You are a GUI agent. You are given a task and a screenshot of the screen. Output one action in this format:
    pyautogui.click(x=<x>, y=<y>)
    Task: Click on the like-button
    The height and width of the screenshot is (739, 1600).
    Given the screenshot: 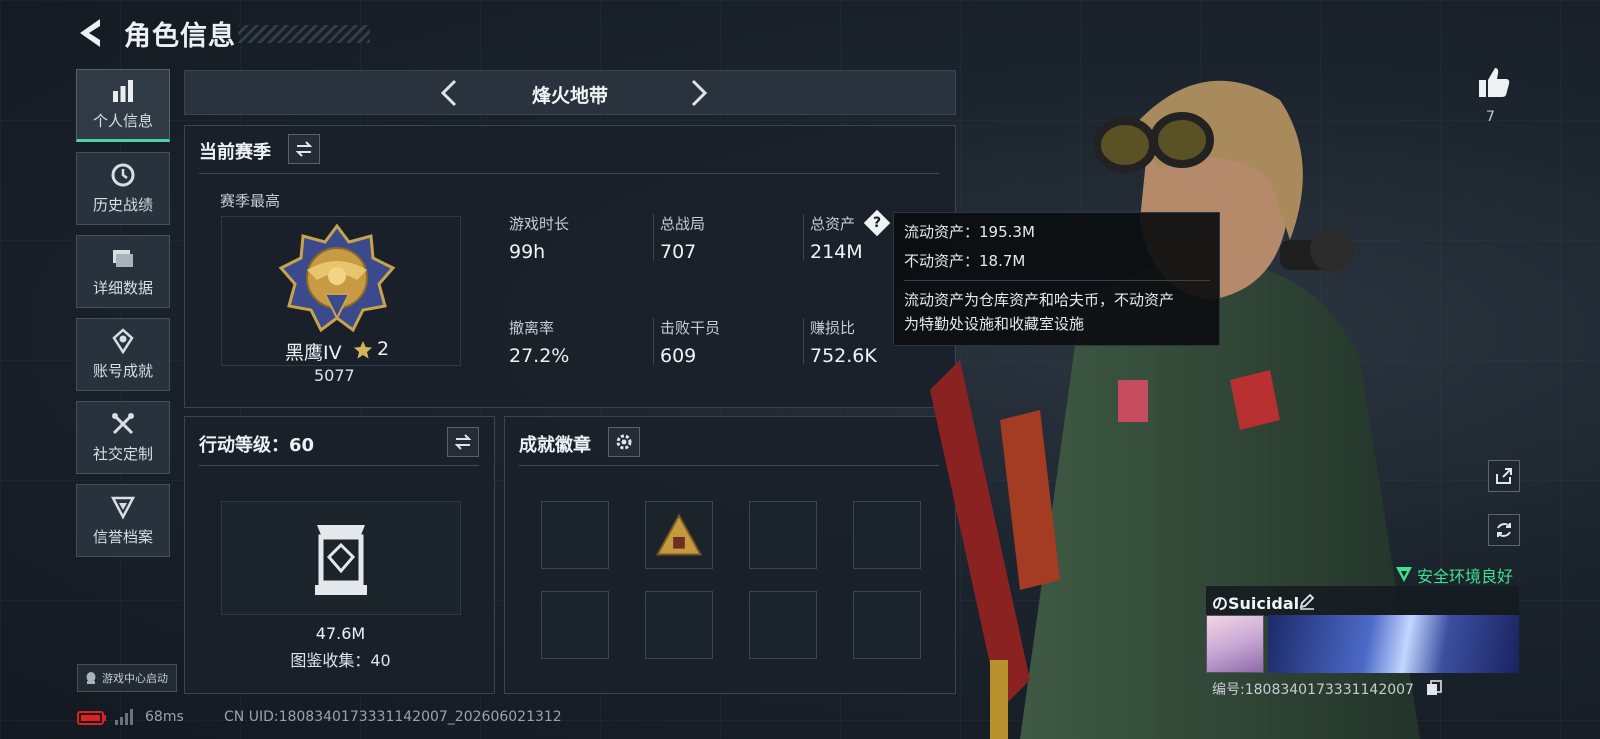 What is the action you would take?
    pyautogui.click(x=1494, y=83)
    